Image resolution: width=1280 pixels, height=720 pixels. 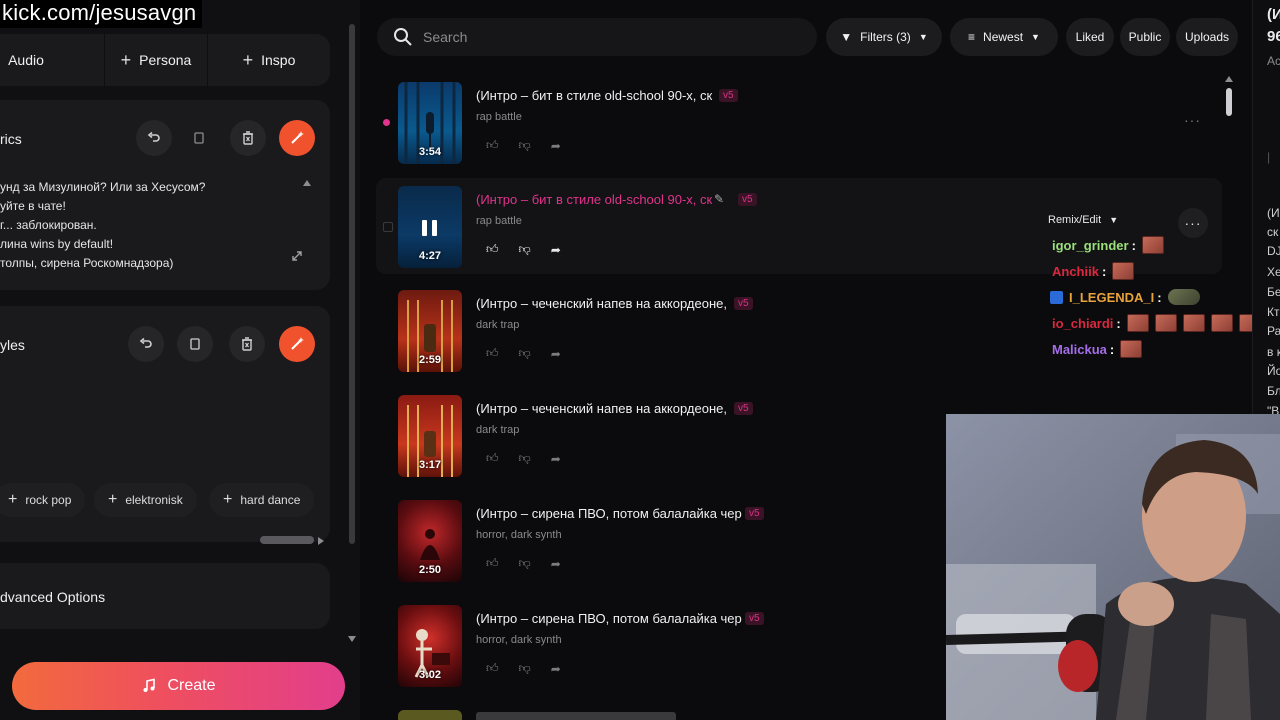 What do you see at coordinates (430, 715) in the screenshot?
I see `song-cover` at bounding box center [430, 715].